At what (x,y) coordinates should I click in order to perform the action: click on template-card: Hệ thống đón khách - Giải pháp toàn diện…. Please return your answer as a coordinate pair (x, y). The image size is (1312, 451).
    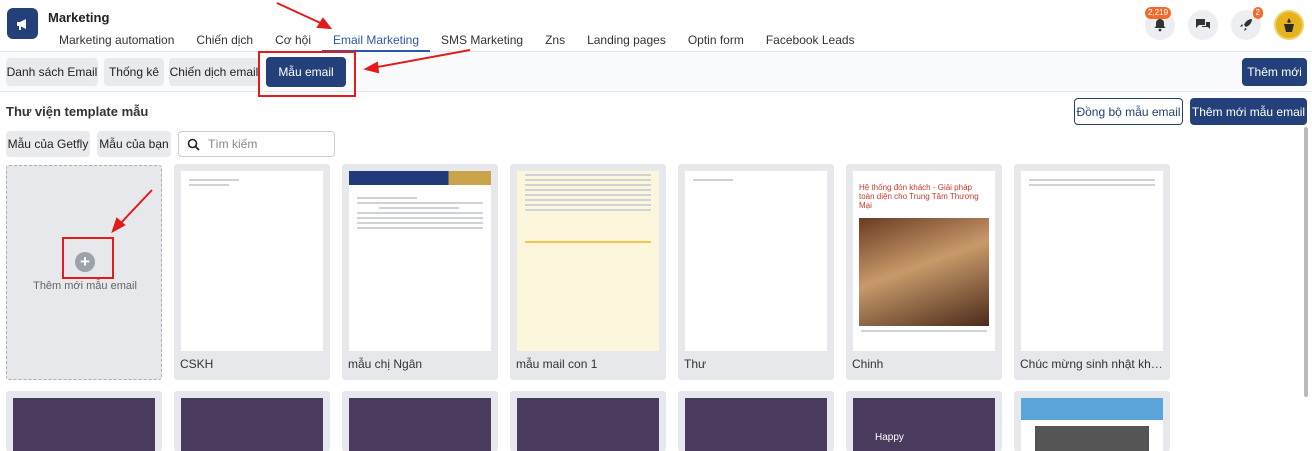
    Looking at the image, I should click on (924, 272).